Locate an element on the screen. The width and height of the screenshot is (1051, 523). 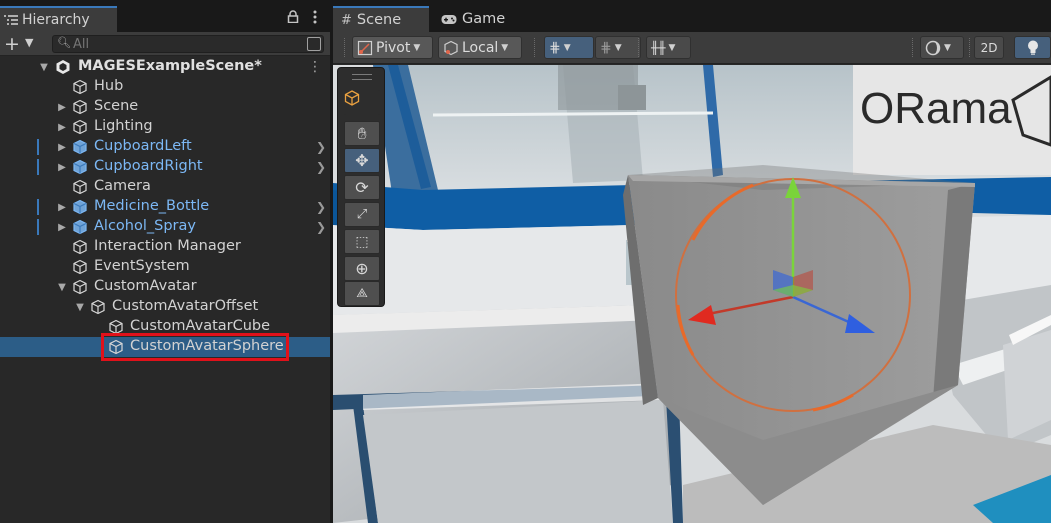
tab-game: Game is located at coordinates (478, 19).